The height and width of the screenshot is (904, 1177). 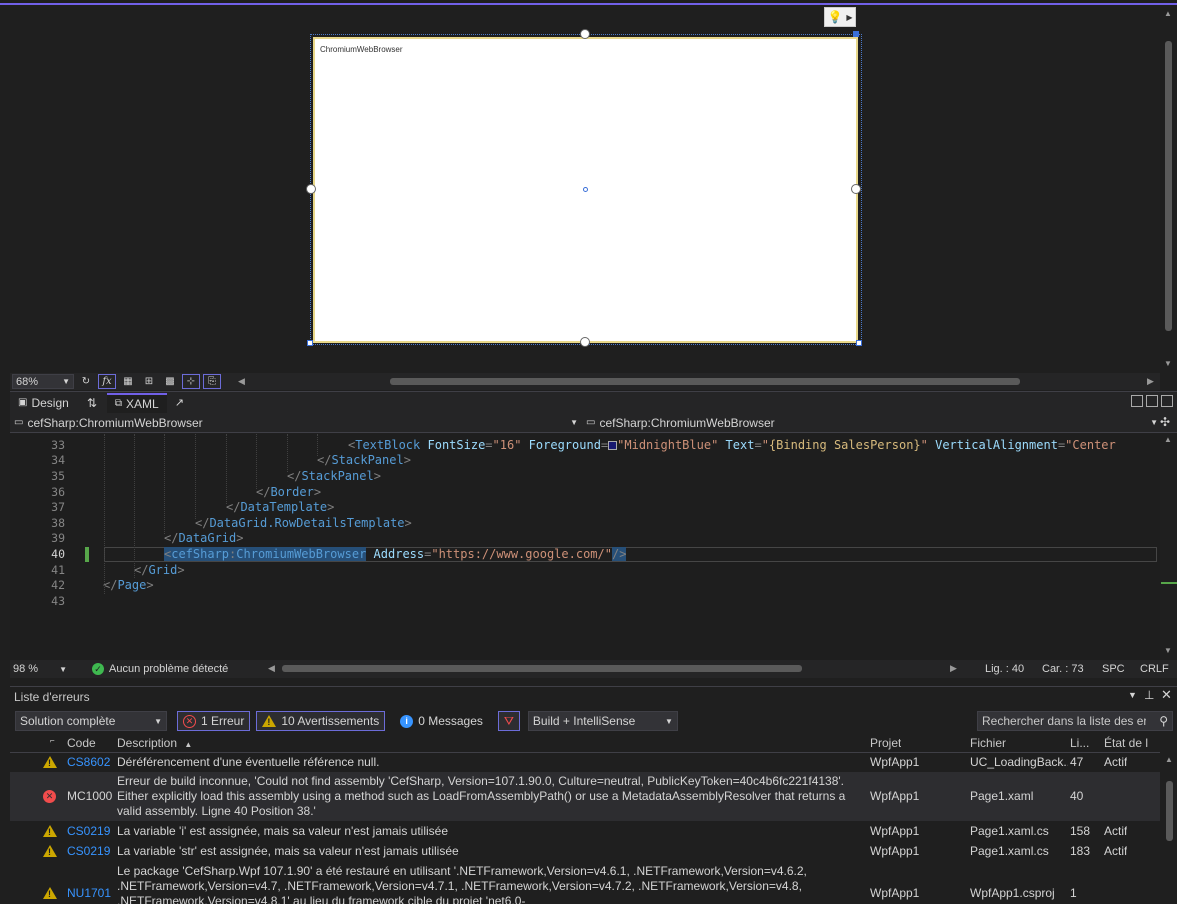 I want to click on pin-icon: ⊥, so click(x=1149, y=695).